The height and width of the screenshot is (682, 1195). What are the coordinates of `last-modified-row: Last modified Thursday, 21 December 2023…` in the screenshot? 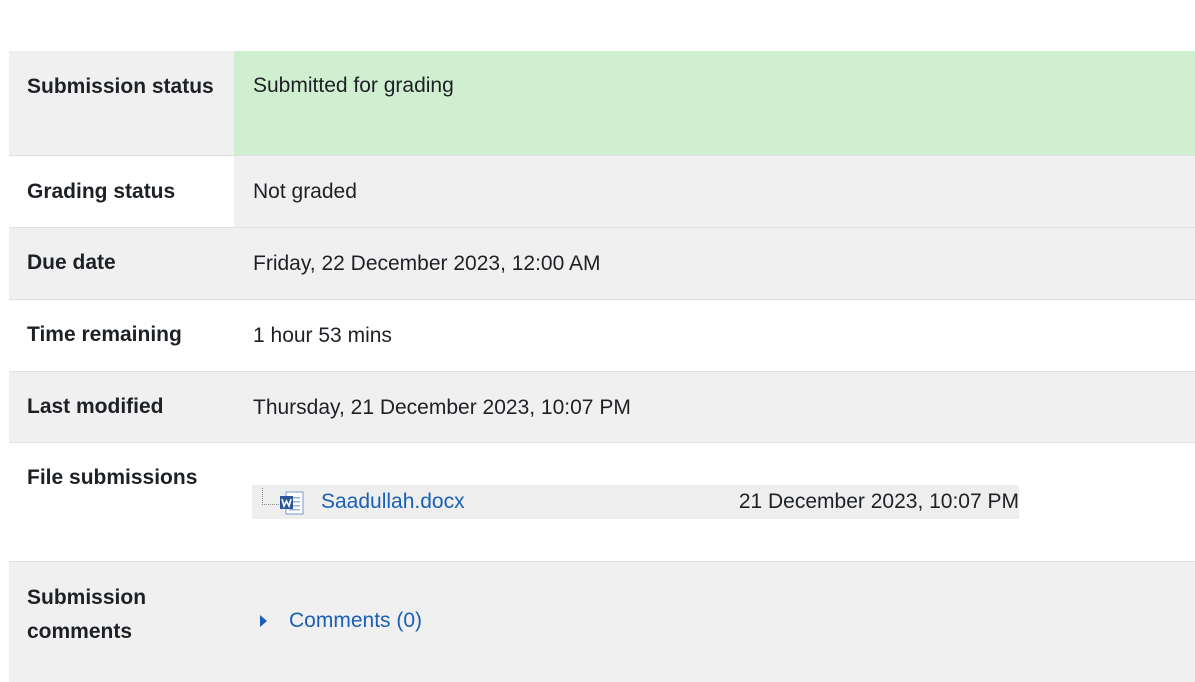 It's located at (602, 406).